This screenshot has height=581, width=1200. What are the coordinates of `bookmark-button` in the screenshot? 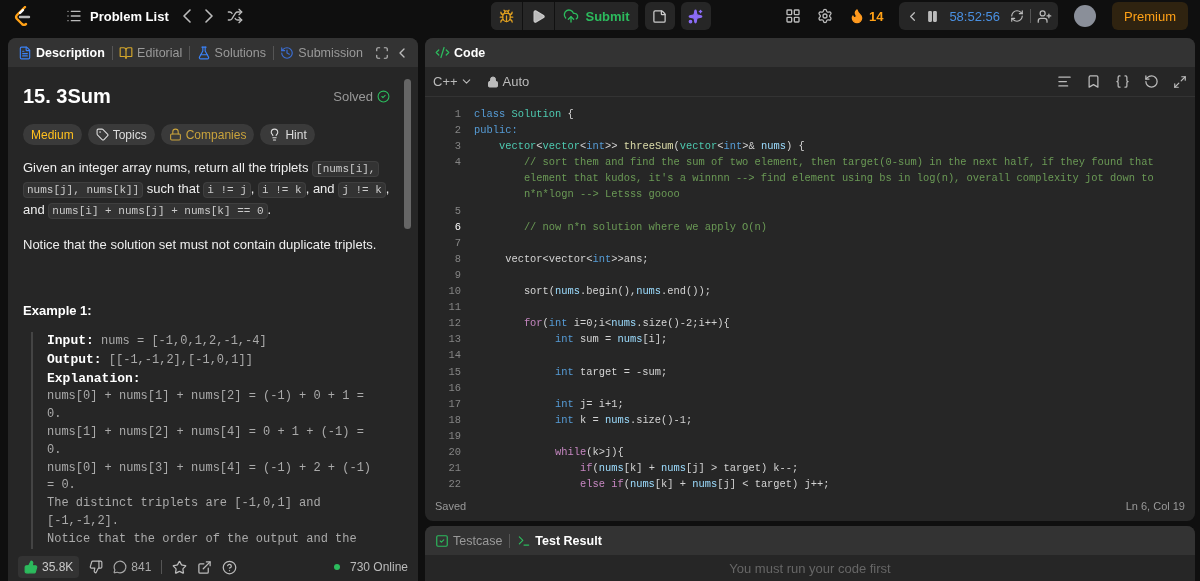 It's located at (1093, 81).